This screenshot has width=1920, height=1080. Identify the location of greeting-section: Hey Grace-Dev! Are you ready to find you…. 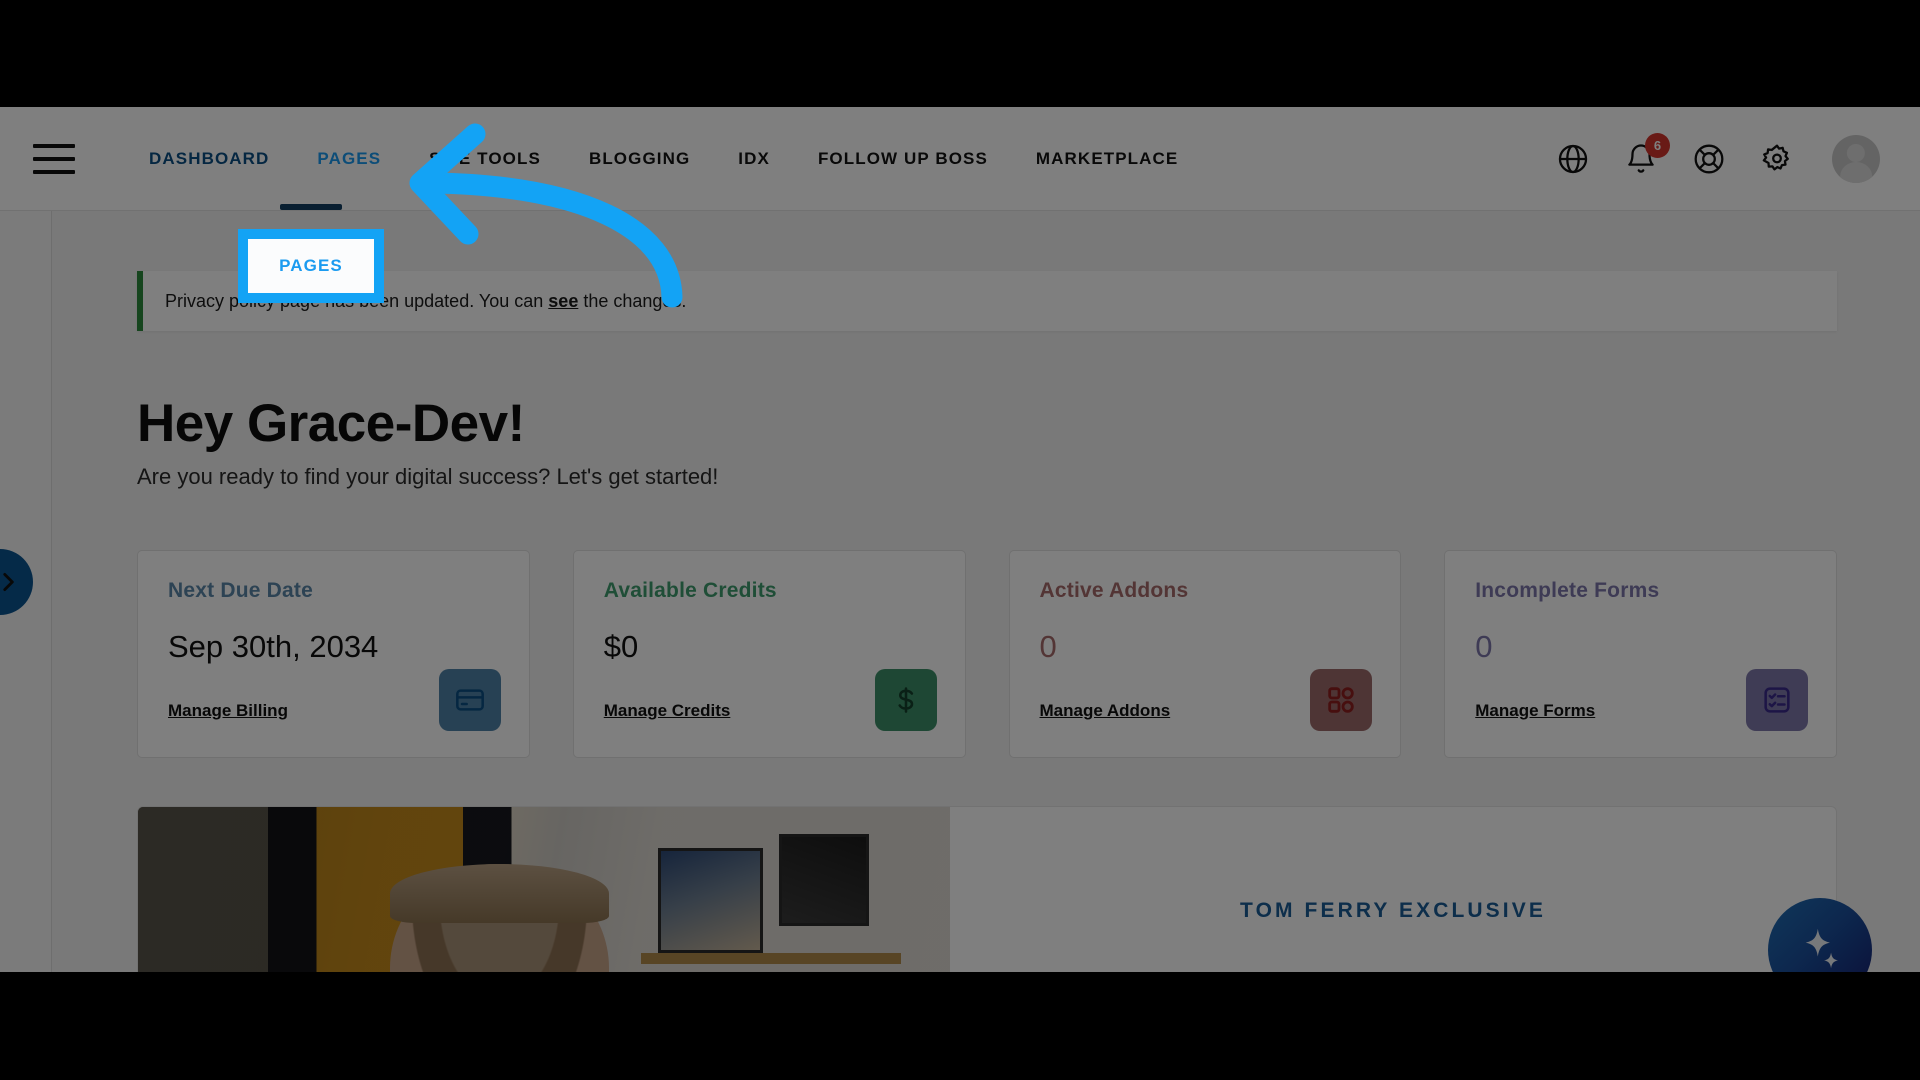
(987, 441).